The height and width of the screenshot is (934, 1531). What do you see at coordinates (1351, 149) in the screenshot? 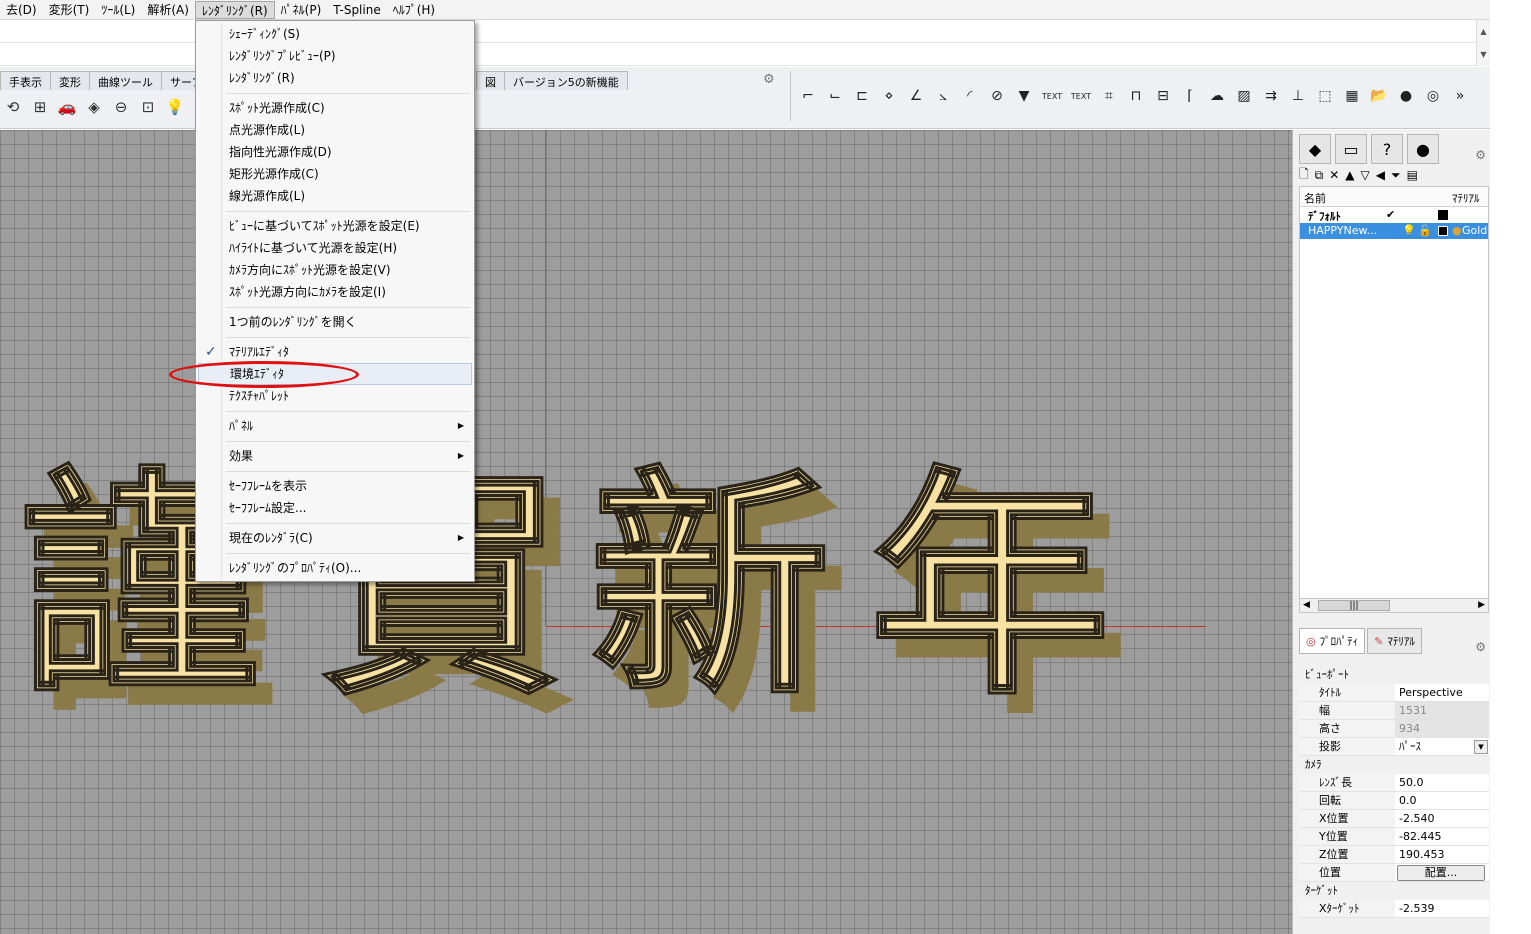
I see `display-tab-icon: ▭` at bounding box center [1351, 149].